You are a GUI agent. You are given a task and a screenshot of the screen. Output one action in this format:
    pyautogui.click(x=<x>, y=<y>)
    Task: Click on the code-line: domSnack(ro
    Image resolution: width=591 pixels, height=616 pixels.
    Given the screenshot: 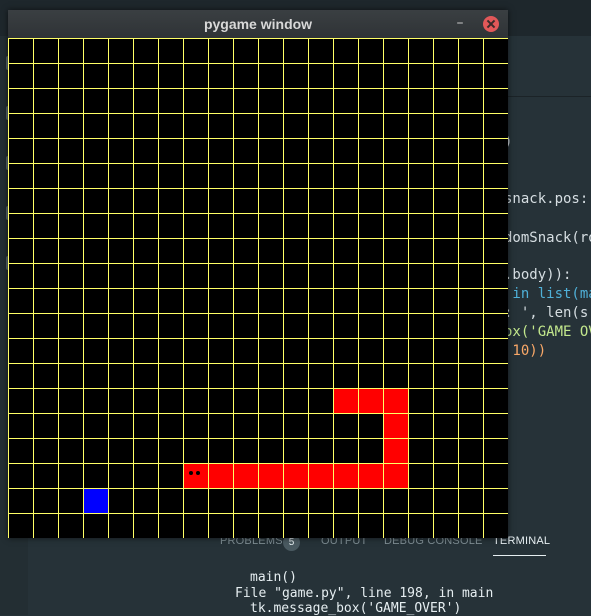 What is the action you would take?
    pyautogui.click(x=547, y=238)
    